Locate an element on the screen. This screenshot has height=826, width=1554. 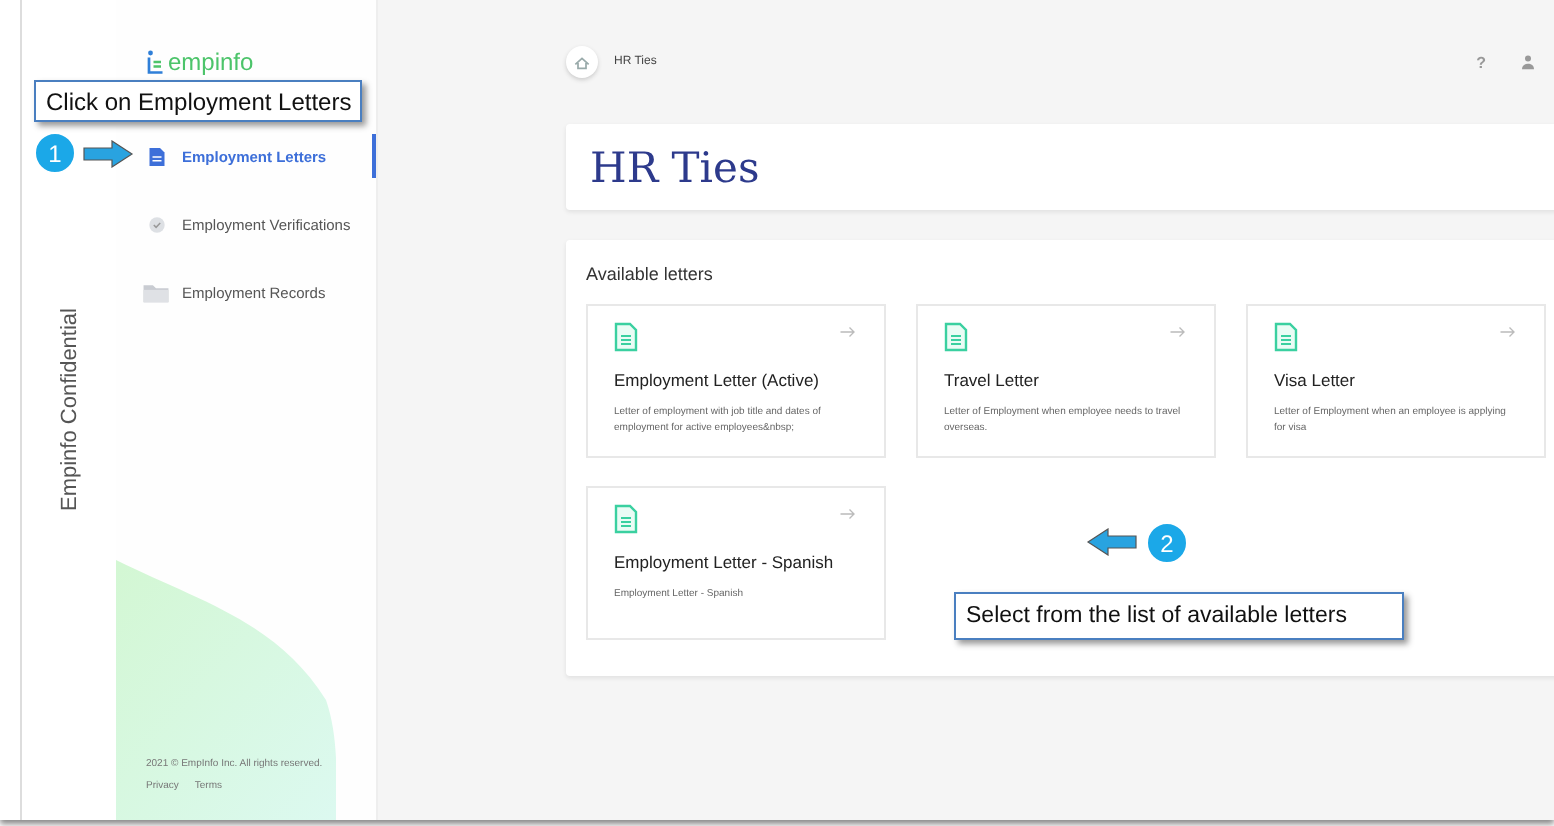
folder-icon is located at coordinates (156, 292).